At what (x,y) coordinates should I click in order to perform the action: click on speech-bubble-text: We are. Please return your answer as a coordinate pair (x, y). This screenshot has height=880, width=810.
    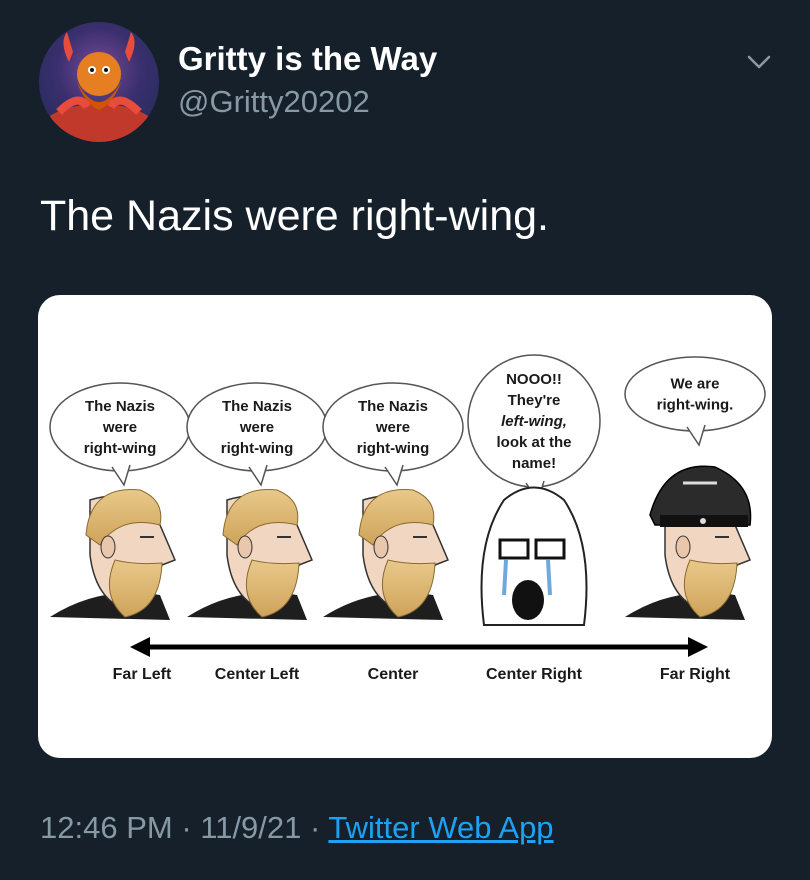
    Looking at the image, I should click on (695, 384).